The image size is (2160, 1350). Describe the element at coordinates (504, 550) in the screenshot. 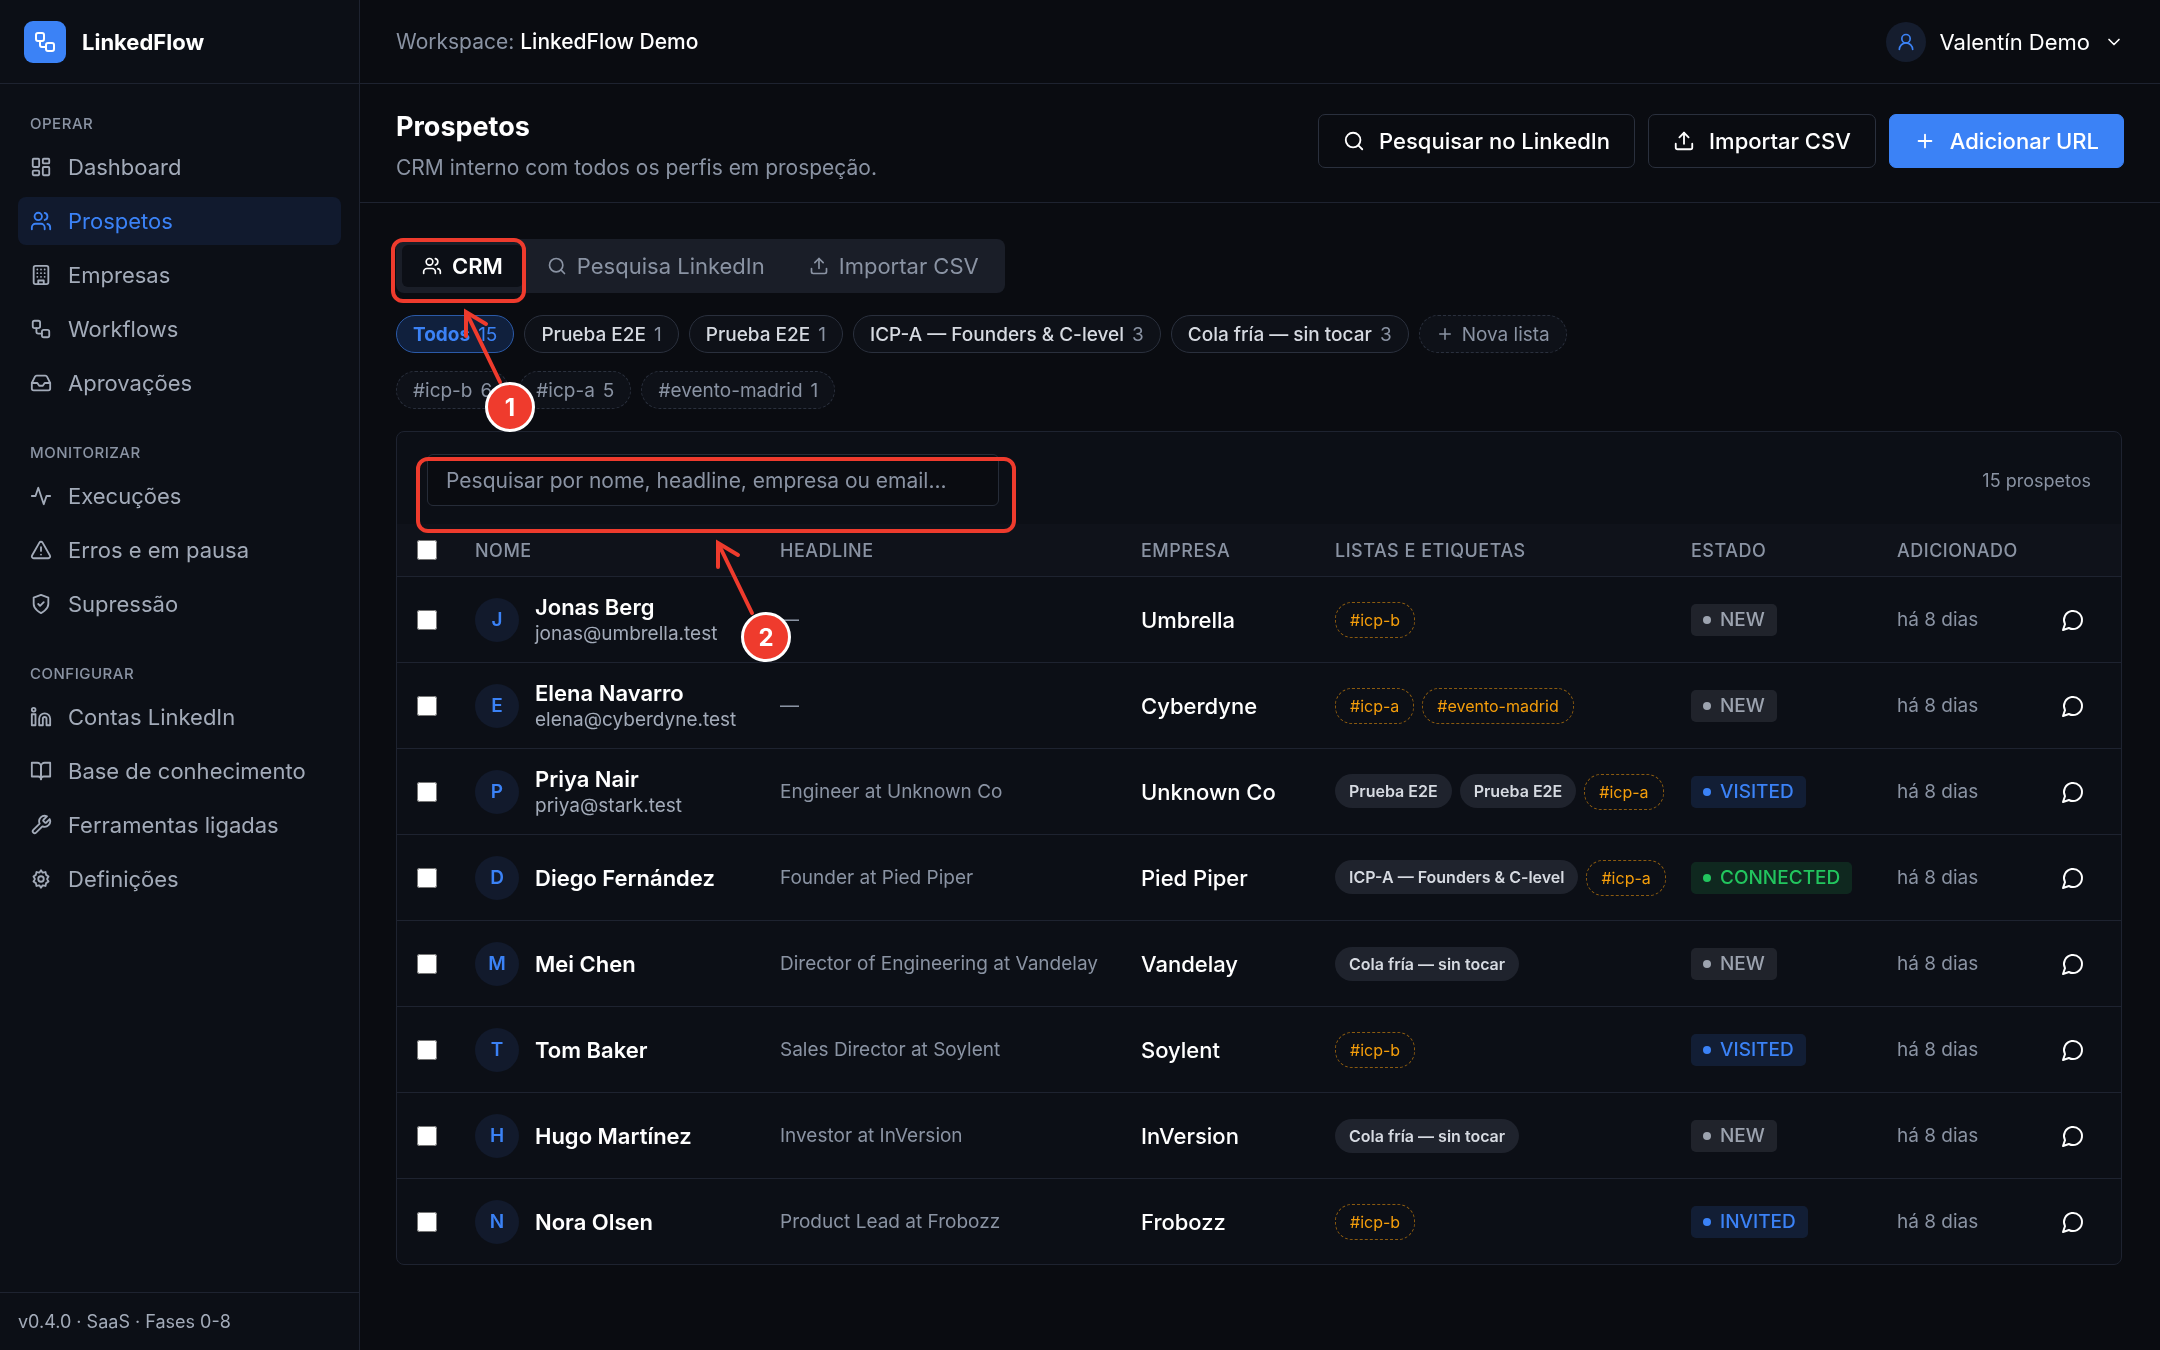

I see `column-header: NOME` at that location.